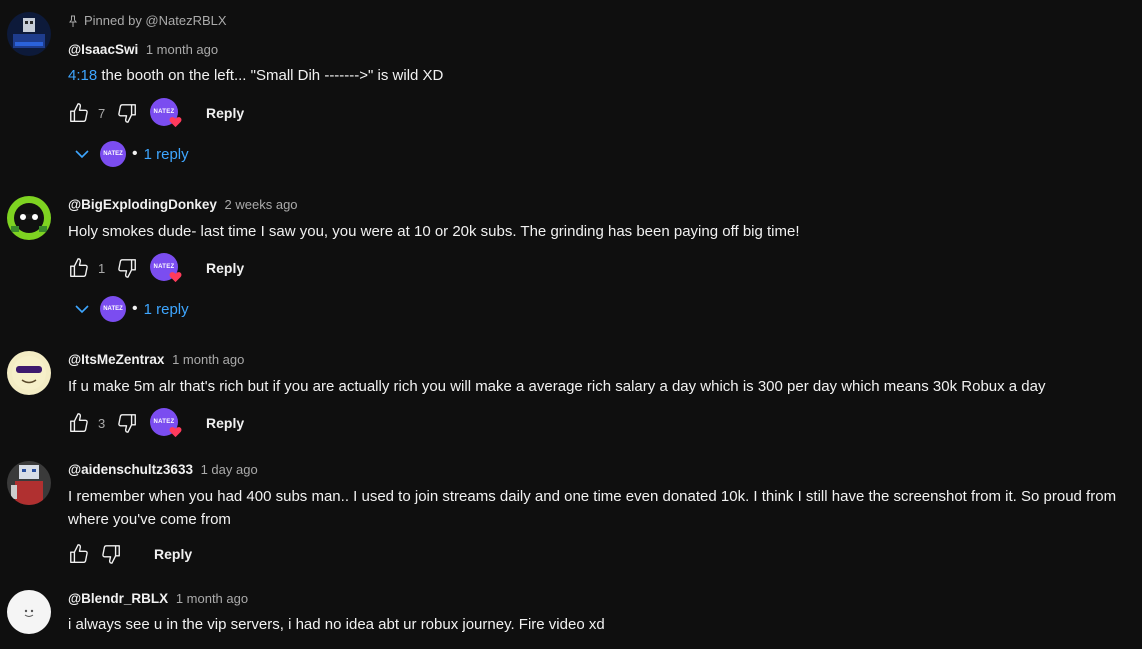  I want to click on pinned-label: Pinned by @NatezRBLX, so click(155, 20).